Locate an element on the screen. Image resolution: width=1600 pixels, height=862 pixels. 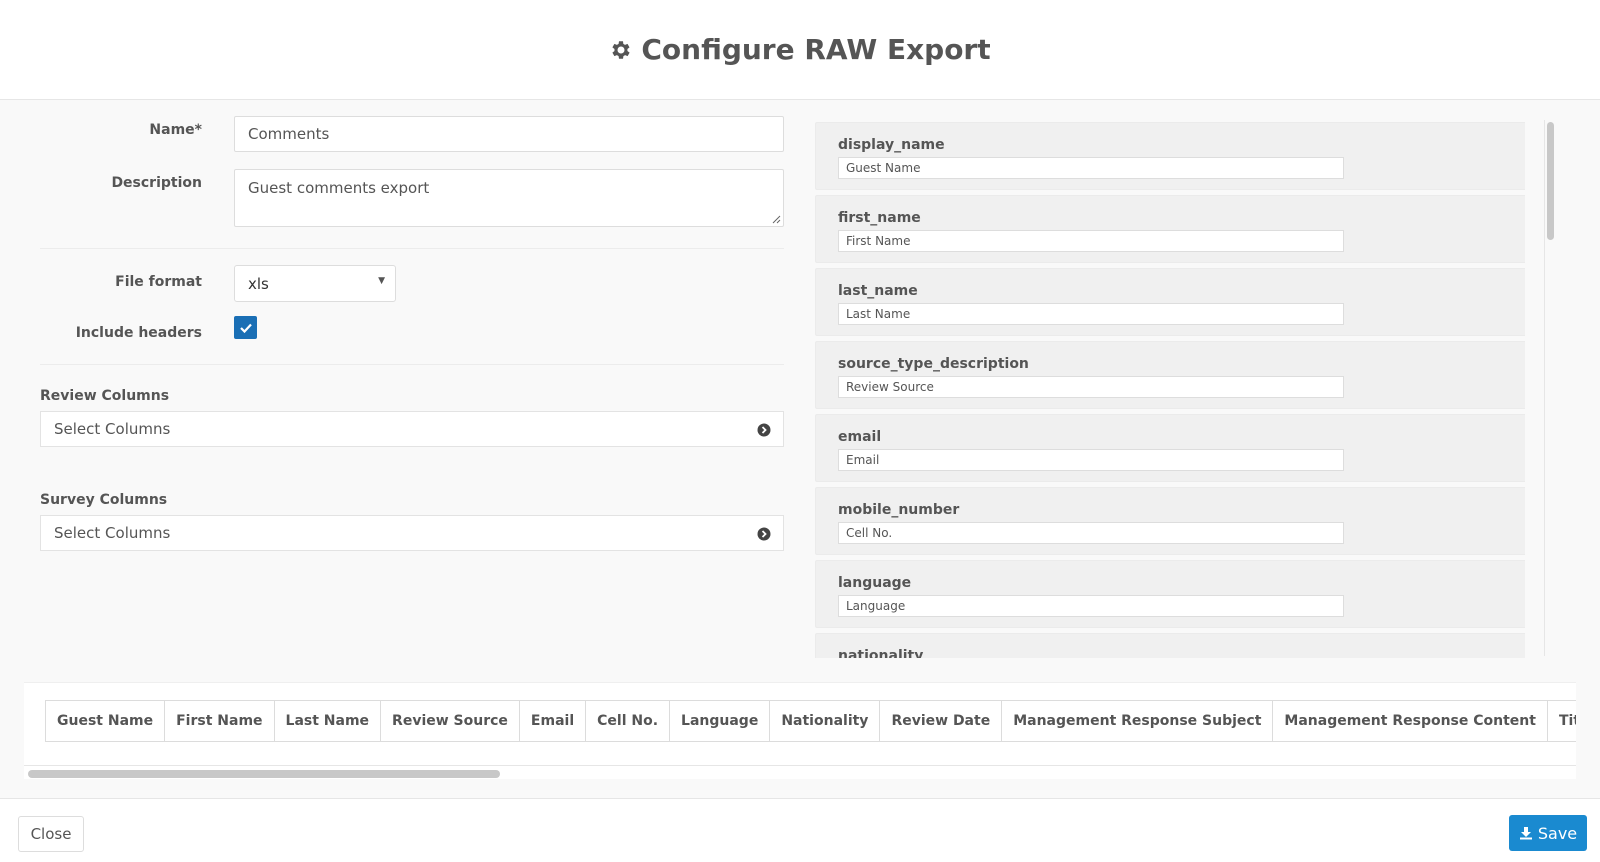
download-icon is located at coordinates (1525, 833).